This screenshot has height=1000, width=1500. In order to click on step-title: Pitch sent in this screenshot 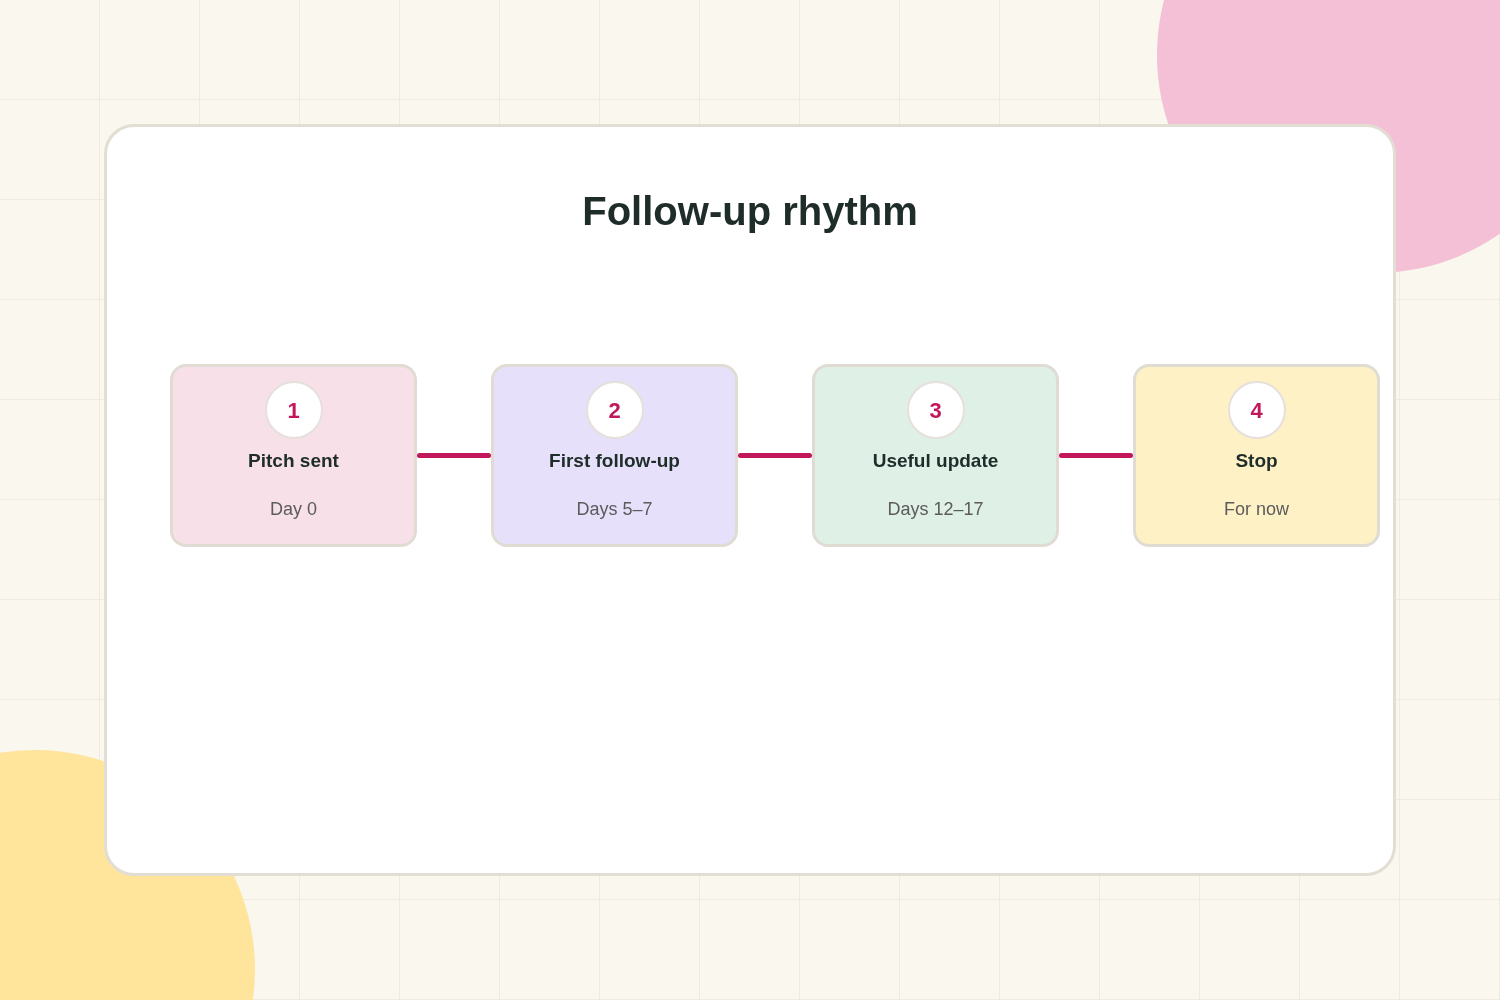, I will do `click(293, 461)`.